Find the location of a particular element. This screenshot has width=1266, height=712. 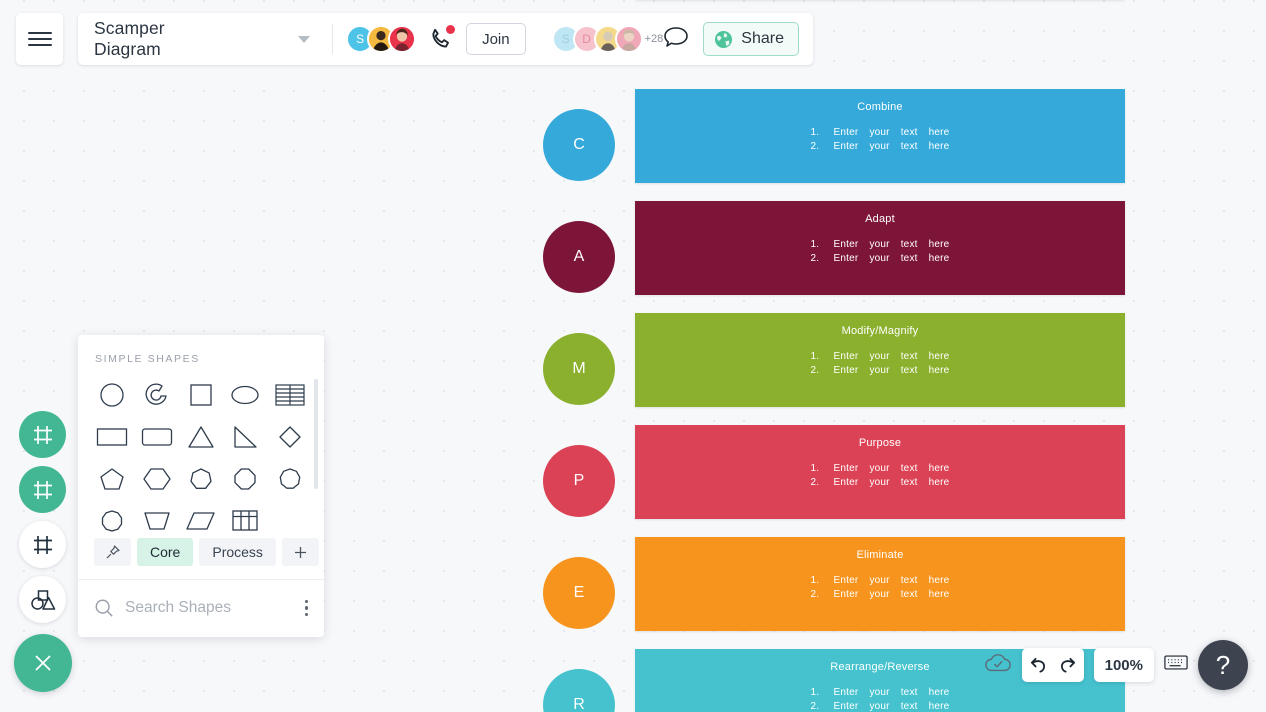

close-toolbar-button is located at coordinates (43, 663).